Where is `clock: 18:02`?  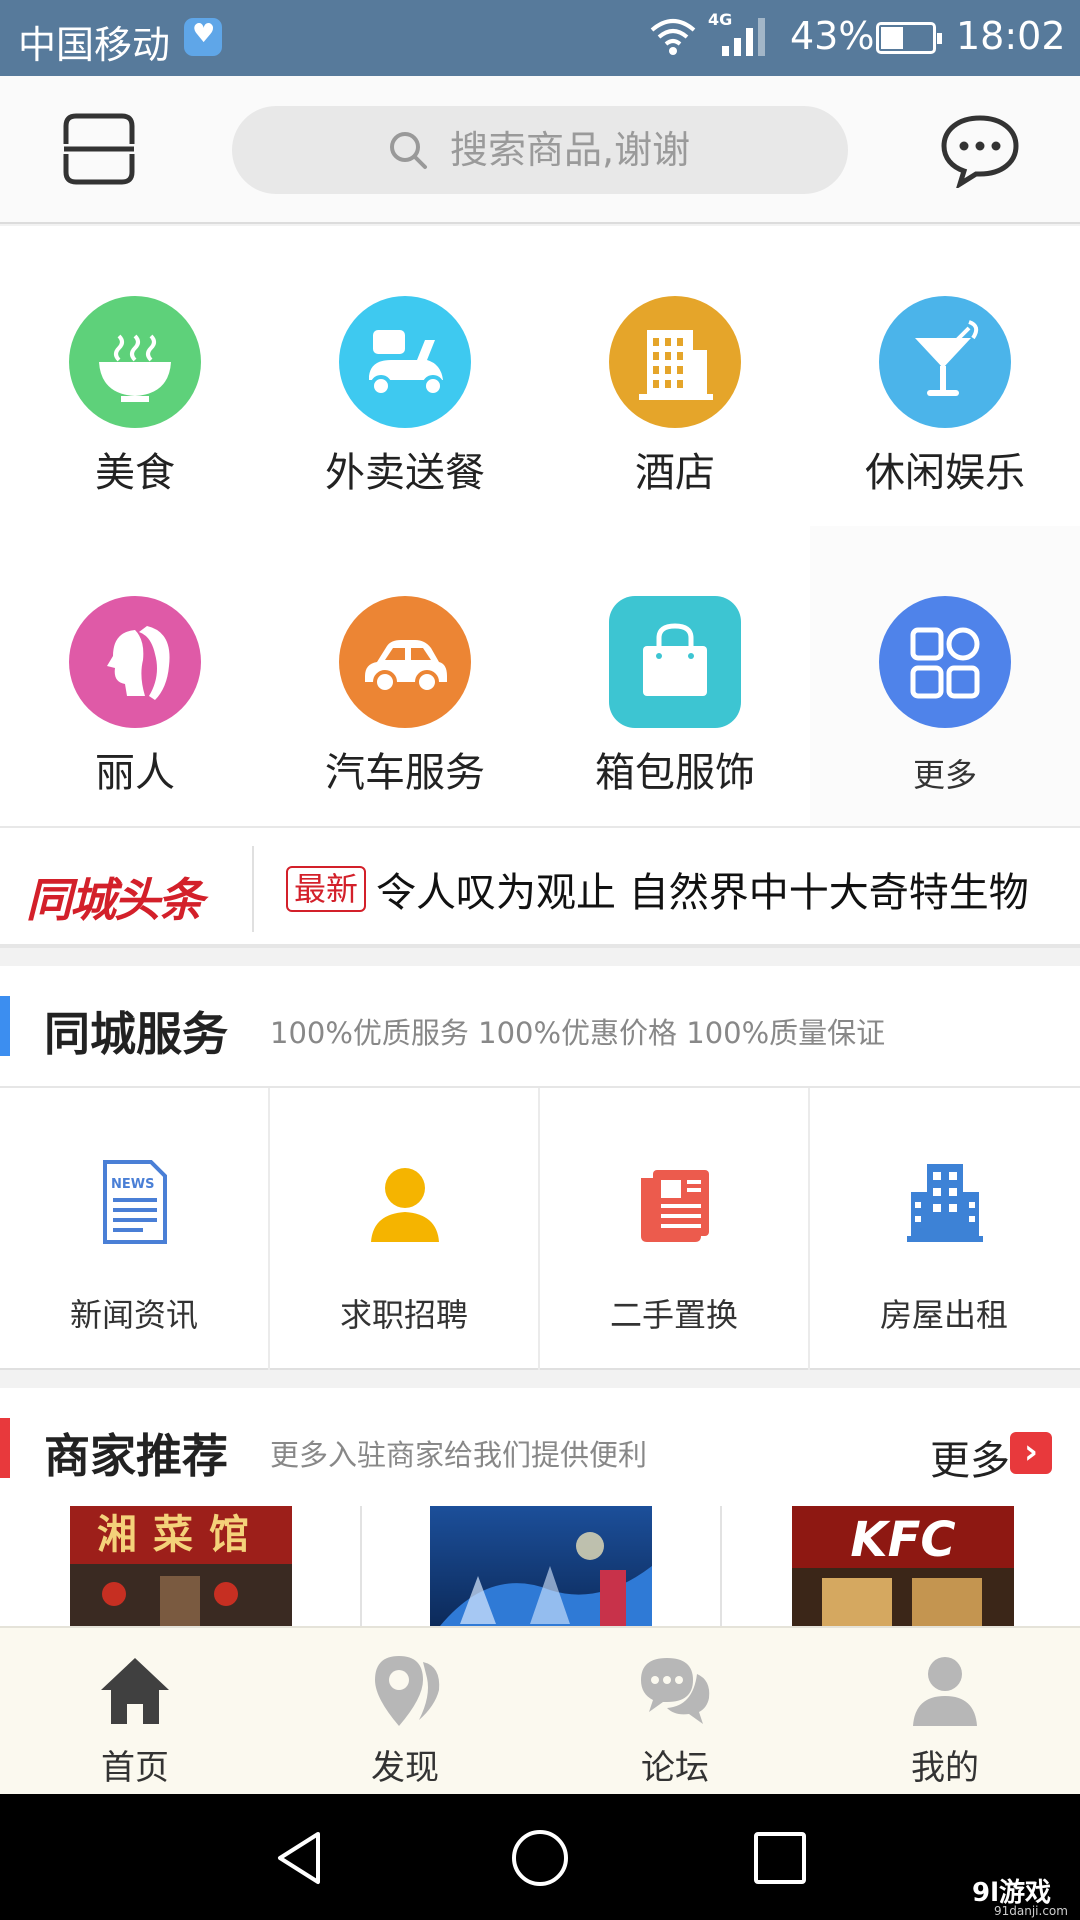
clock: 18:02 is located at coordinates (1011, 36).